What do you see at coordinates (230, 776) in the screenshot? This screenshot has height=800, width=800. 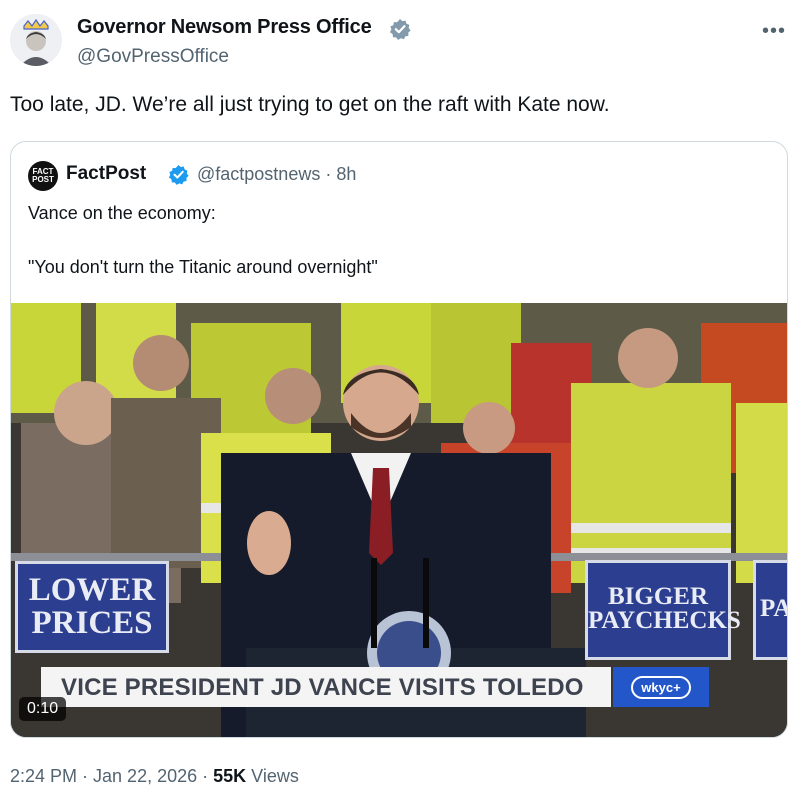 I see `views-count: 55K` at bounding box center [230, 776].